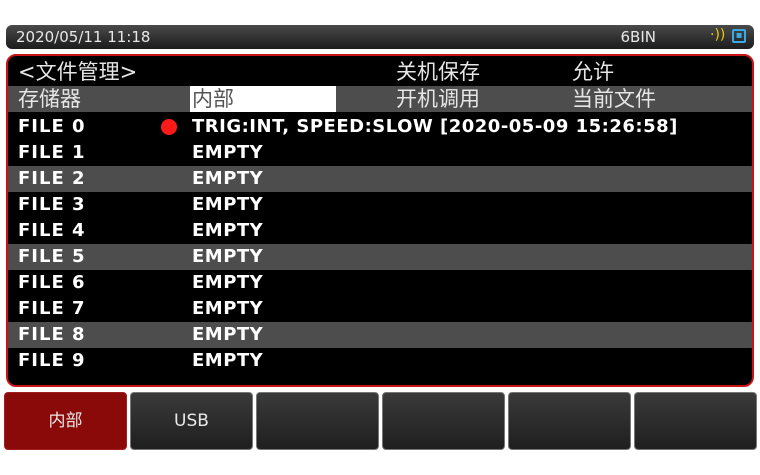  What do you see at coordinates (380, 205) in the screenshot?
I see `file-row: FILE 3 EMPTY` at bounding box center [380, 205].